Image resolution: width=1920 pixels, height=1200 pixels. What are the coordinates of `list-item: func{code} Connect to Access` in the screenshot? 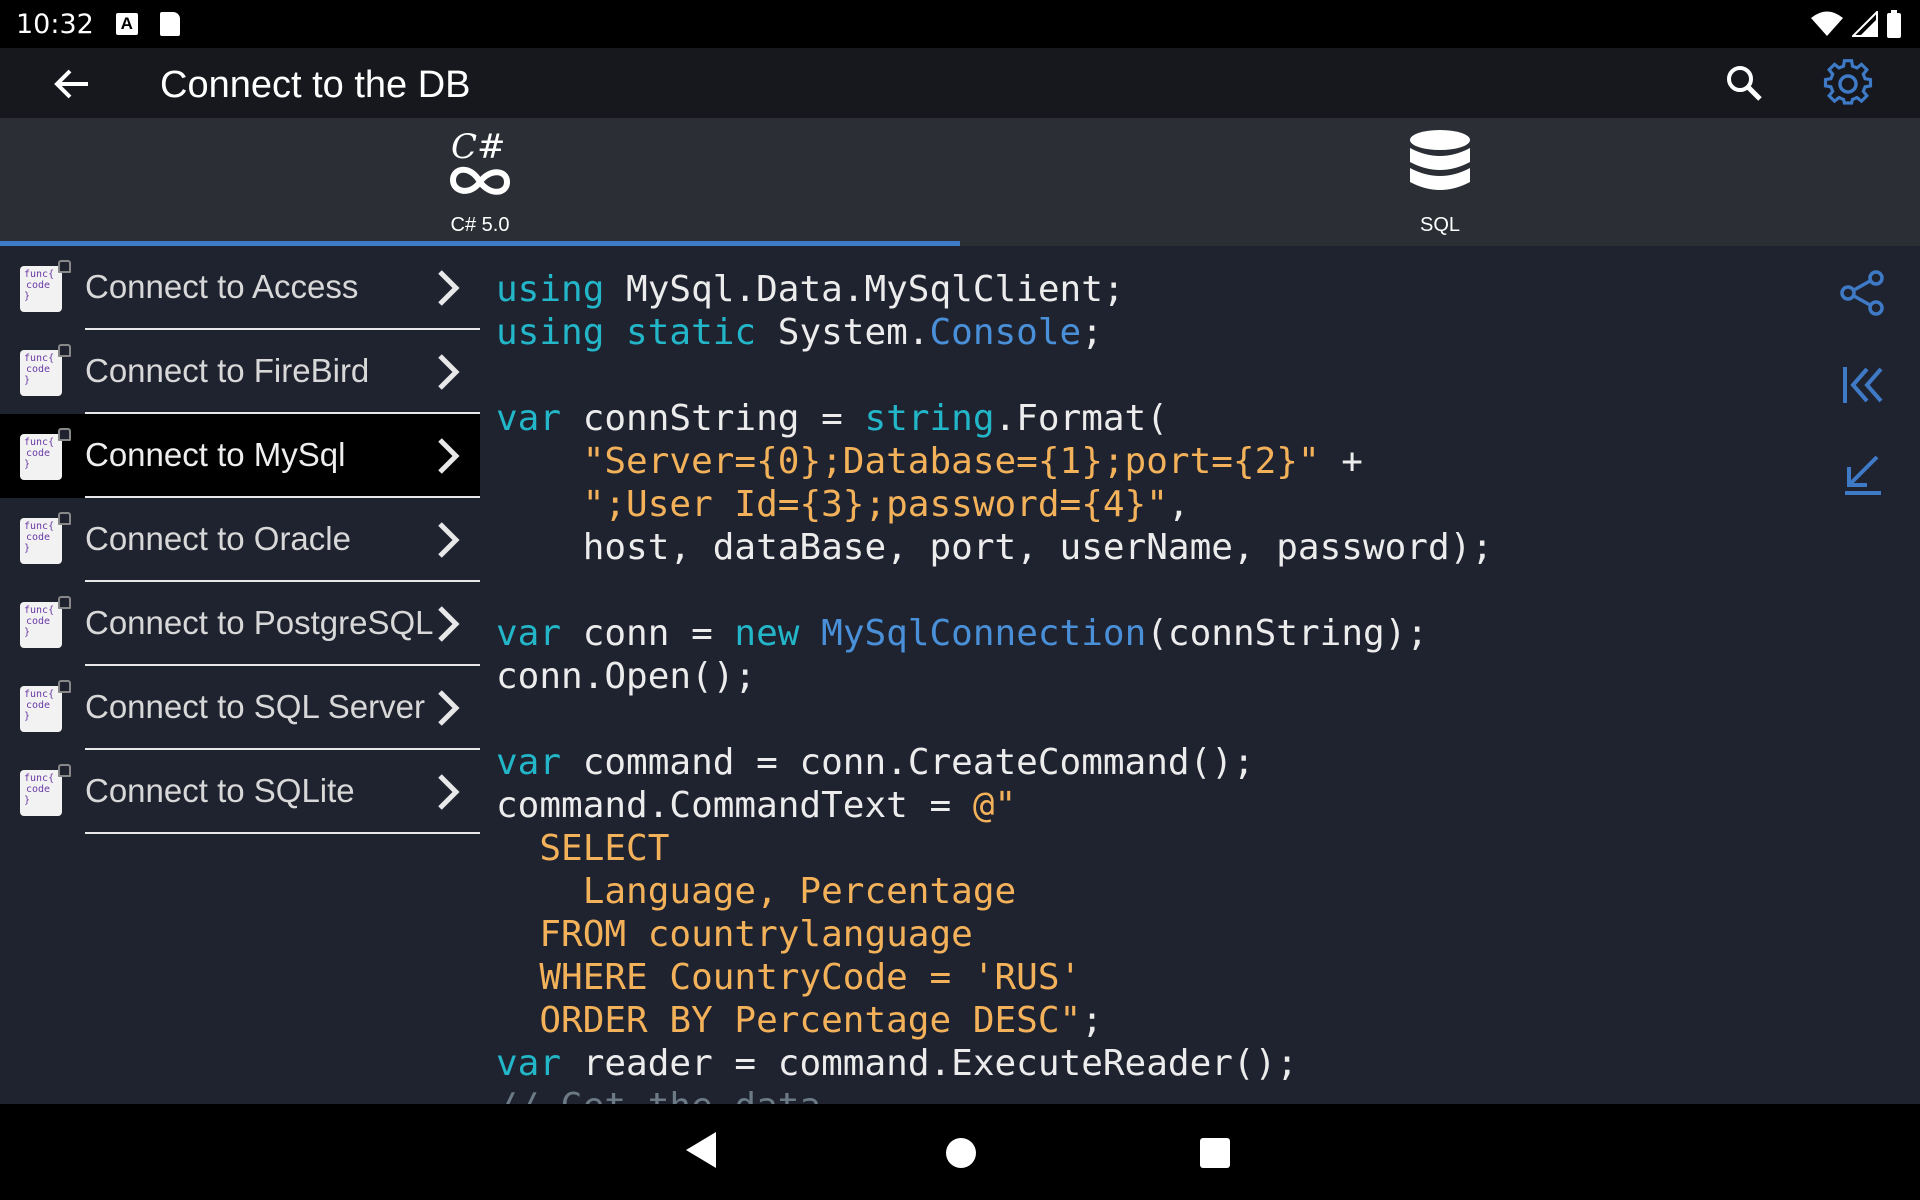 It's located at (240, 288).